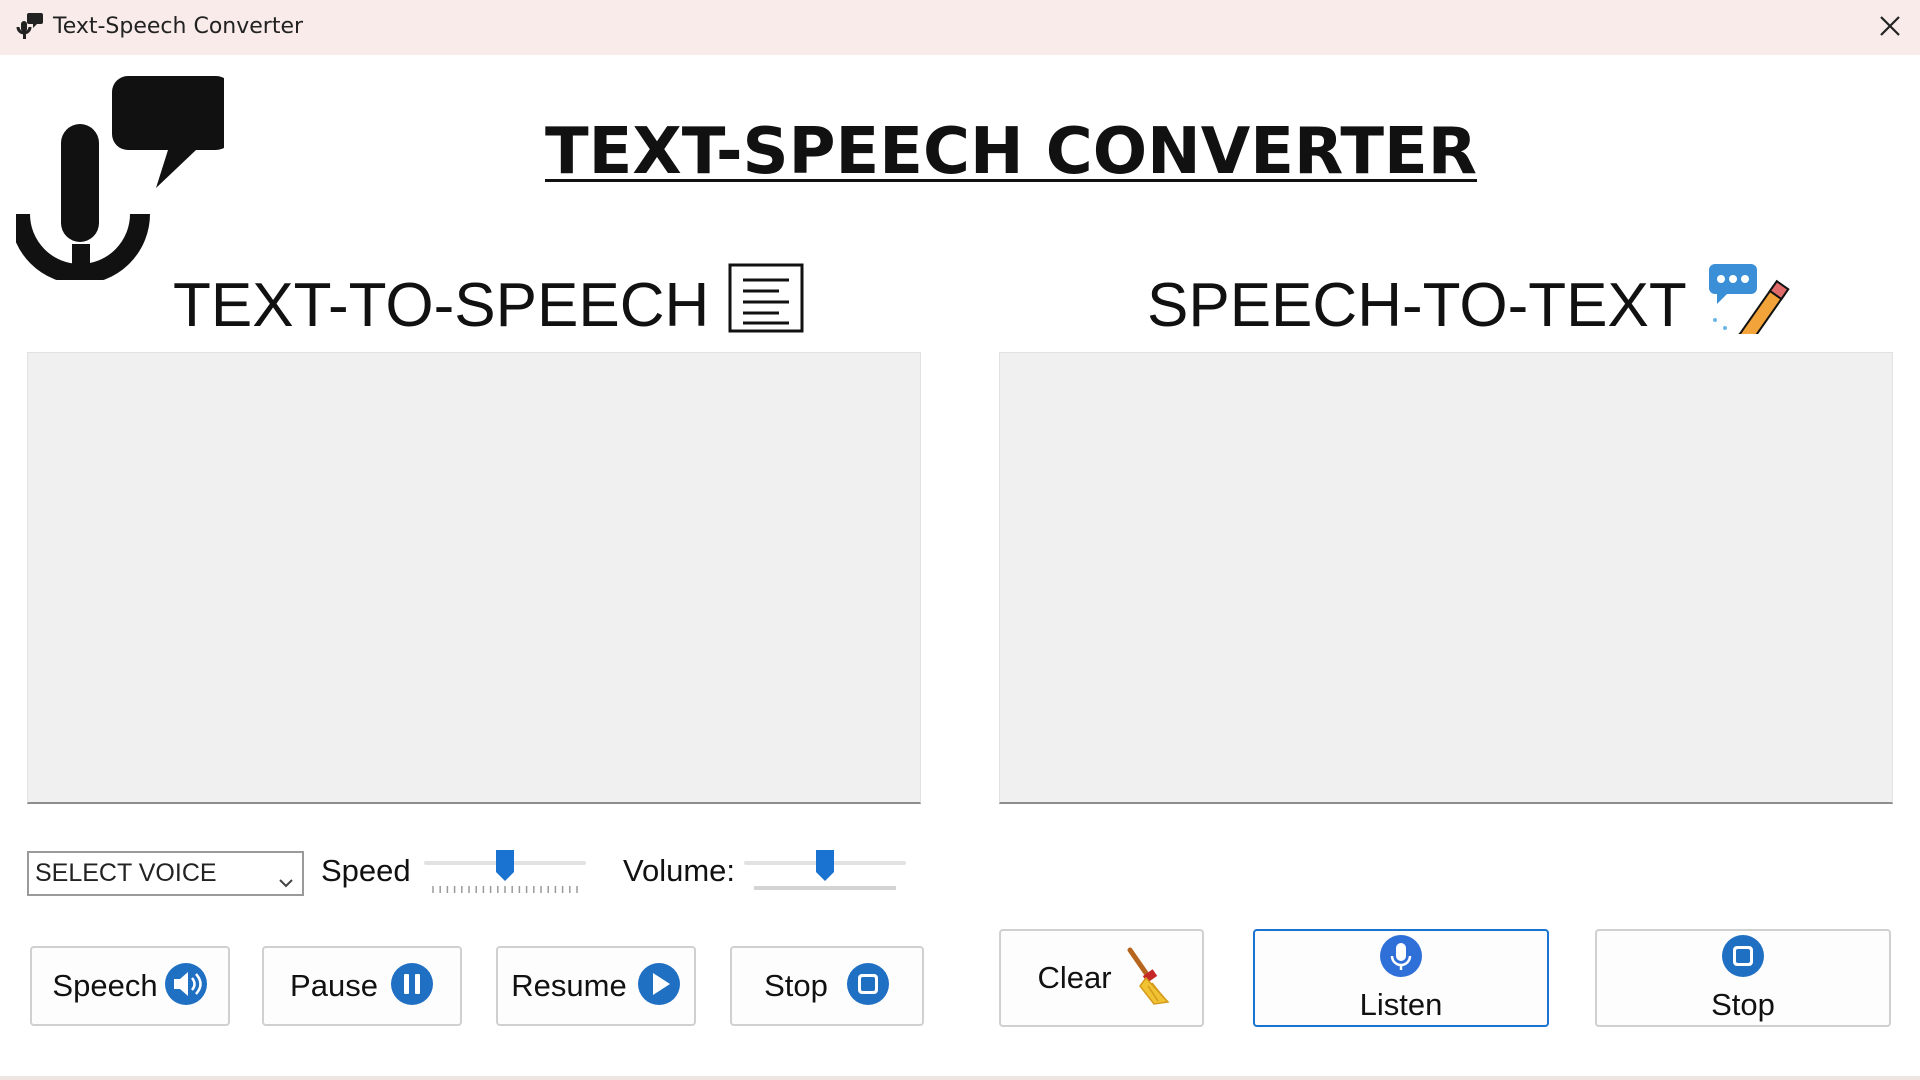 The width and height of the screenshot is (1920, 1080). What do you see at coordinates (441, 305) in the screenshot?
I see `tts-title-text: TEXT-TO-SPEECH` at bounding box center [441, 305].